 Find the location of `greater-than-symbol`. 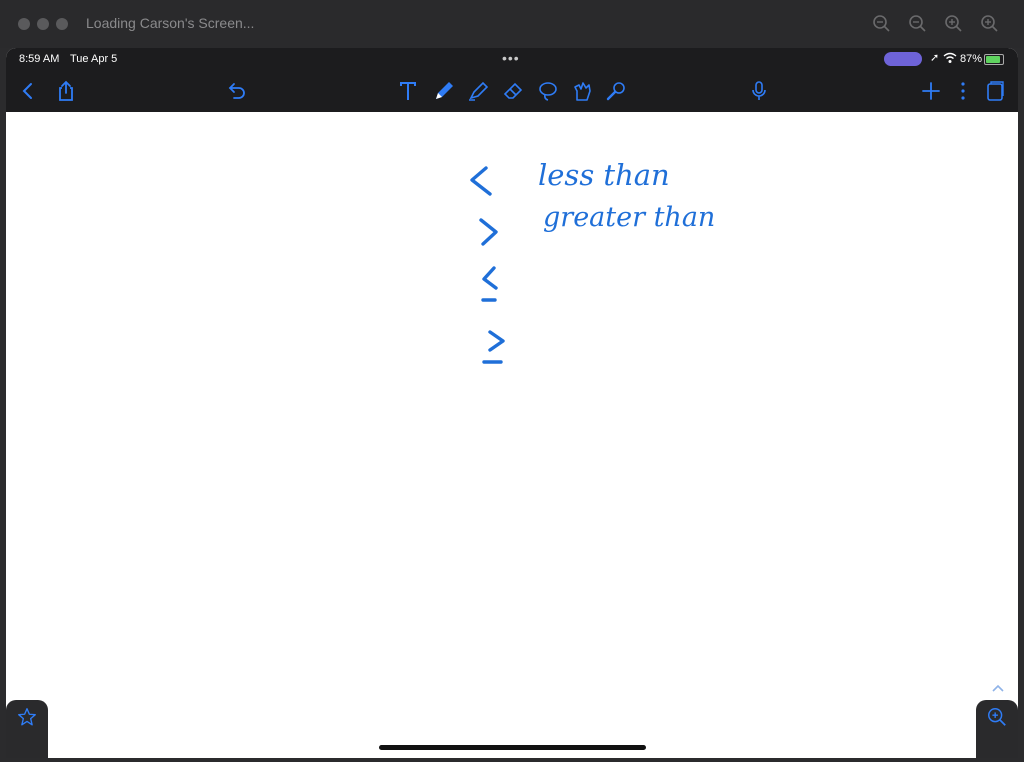

greater-than-symbol is located at coordinates (488, 232).